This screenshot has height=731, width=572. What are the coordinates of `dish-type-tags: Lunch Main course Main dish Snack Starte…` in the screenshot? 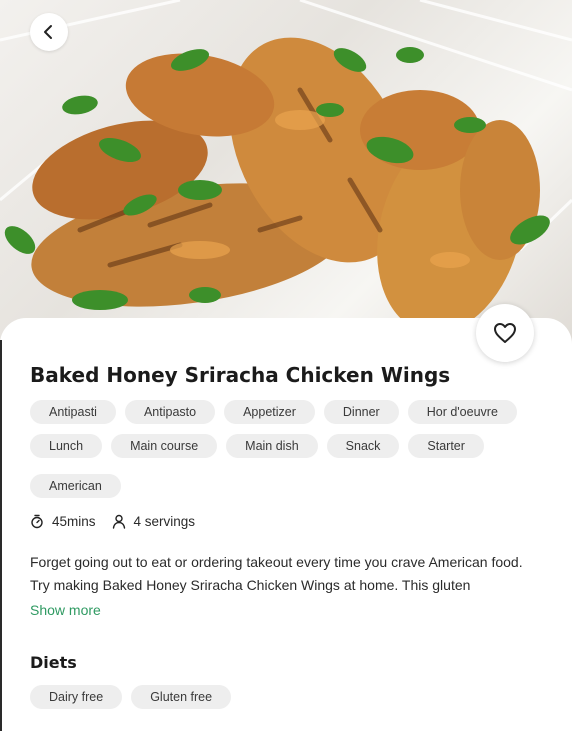 It's located at (257, 446).